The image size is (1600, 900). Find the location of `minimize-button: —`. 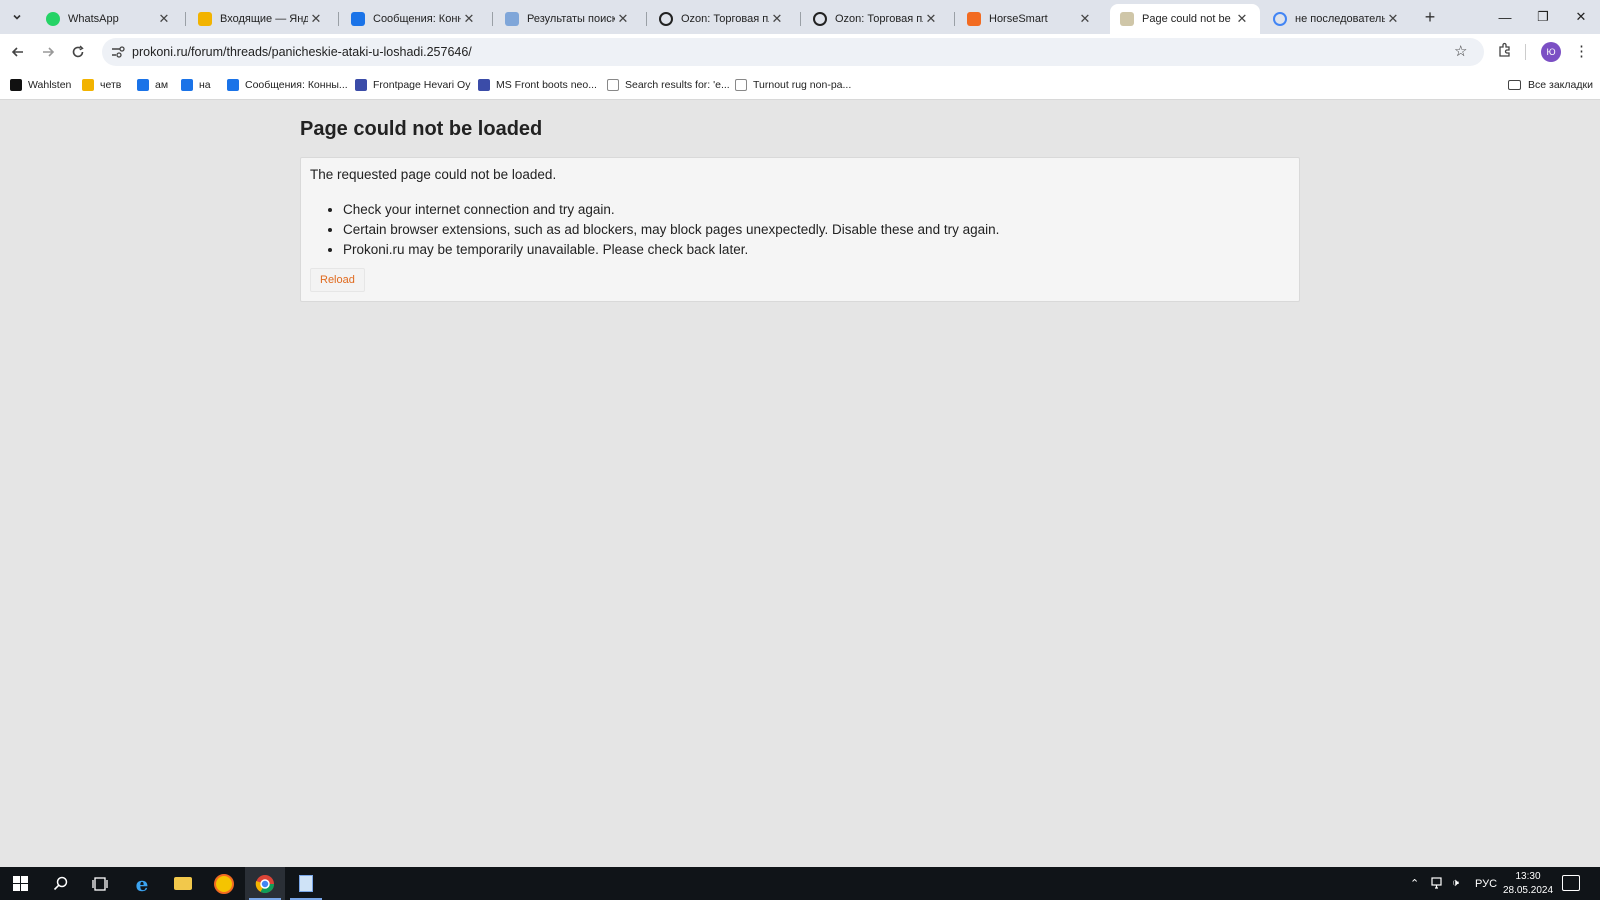

minimize-button: — is located at coordinates (1505, 17).